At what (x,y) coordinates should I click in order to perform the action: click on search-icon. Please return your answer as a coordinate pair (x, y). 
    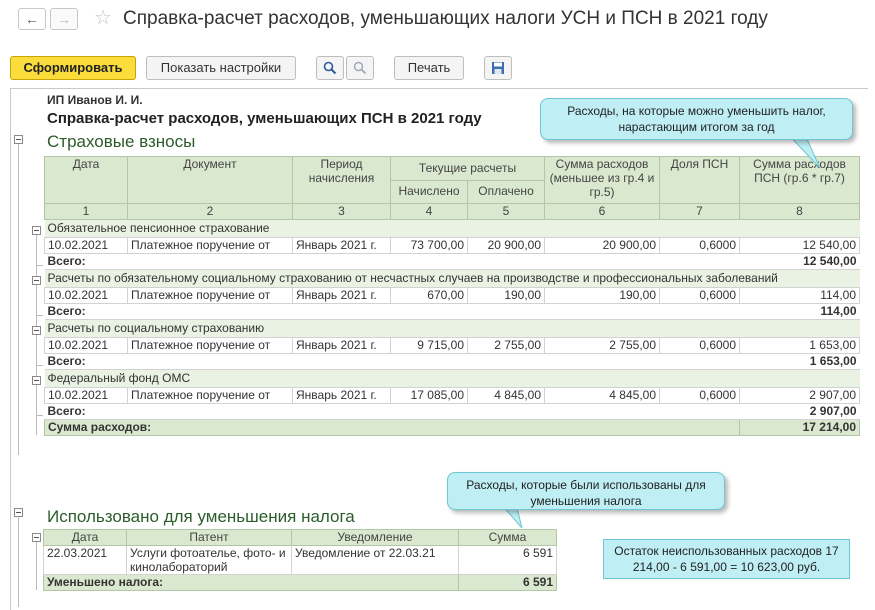
    Looking at the image, I should click on (330, 68).